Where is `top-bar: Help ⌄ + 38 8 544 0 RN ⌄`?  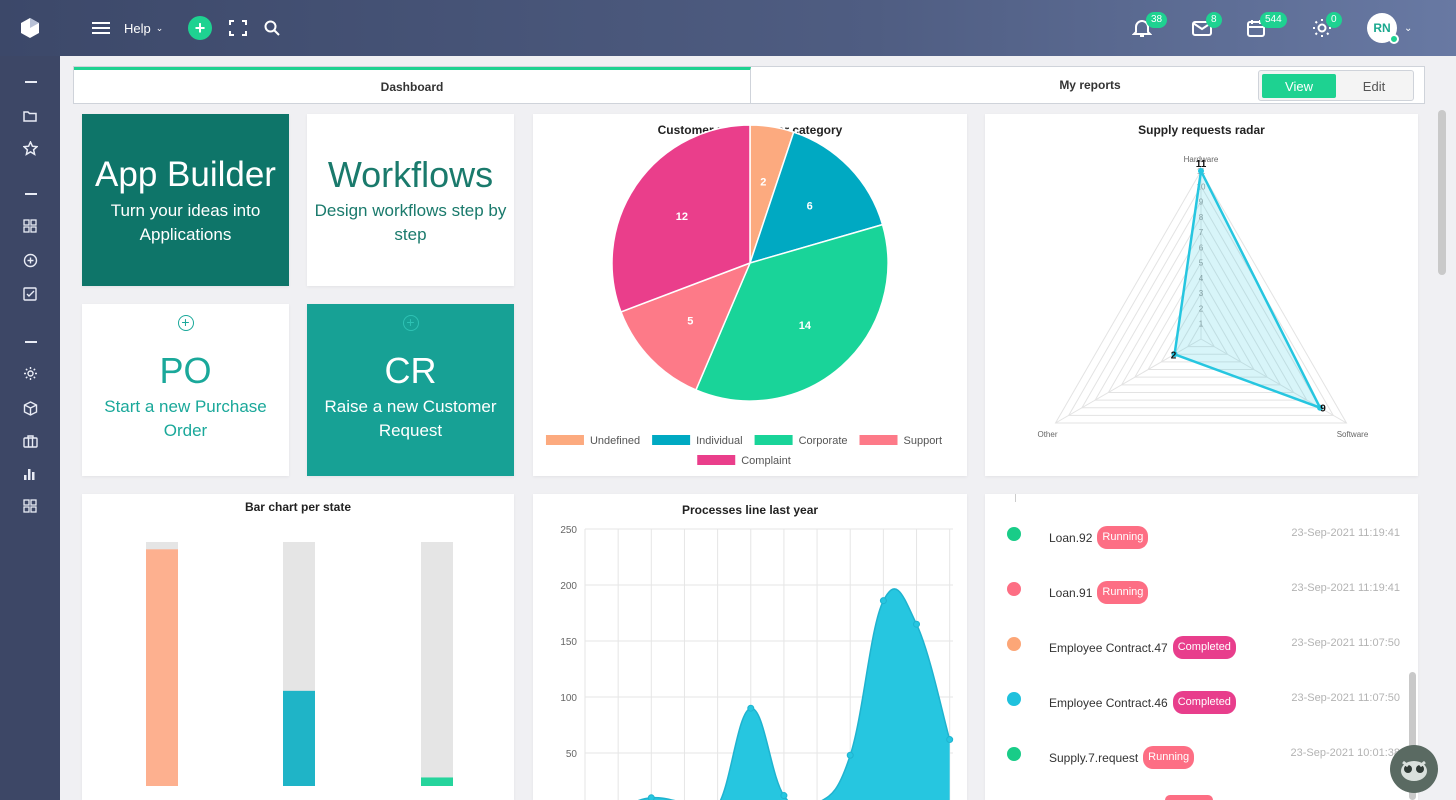 top-bar: Help ⌄ + 38 8 544 0 RN ⌄ is located at coordinates (728, 28).